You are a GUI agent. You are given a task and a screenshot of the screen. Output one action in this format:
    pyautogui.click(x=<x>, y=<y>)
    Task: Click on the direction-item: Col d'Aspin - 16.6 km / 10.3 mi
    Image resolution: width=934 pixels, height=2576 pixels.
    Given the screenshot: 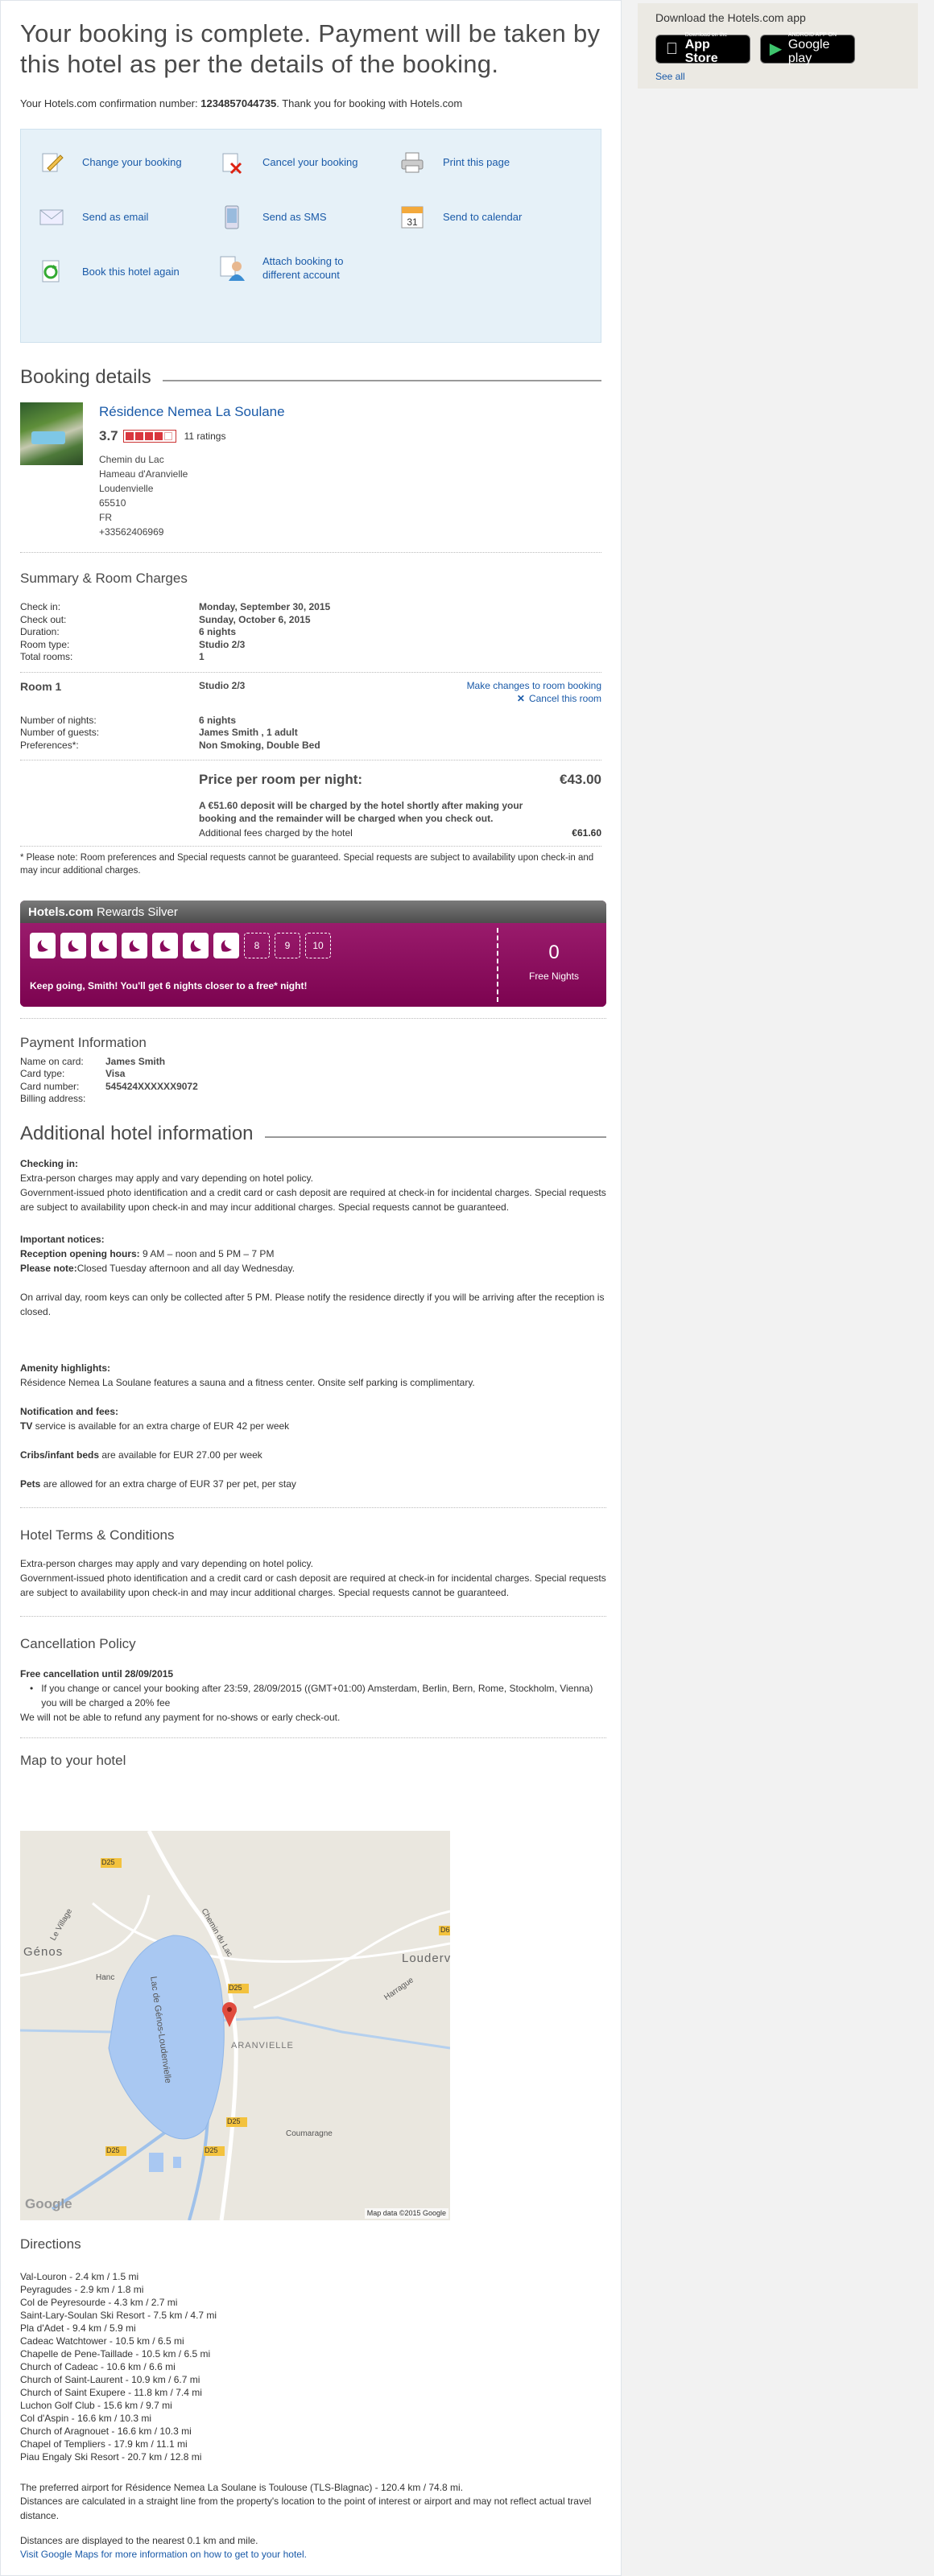 What is the action you would take?
    pyautogui.click(x=86, y=2418)
    